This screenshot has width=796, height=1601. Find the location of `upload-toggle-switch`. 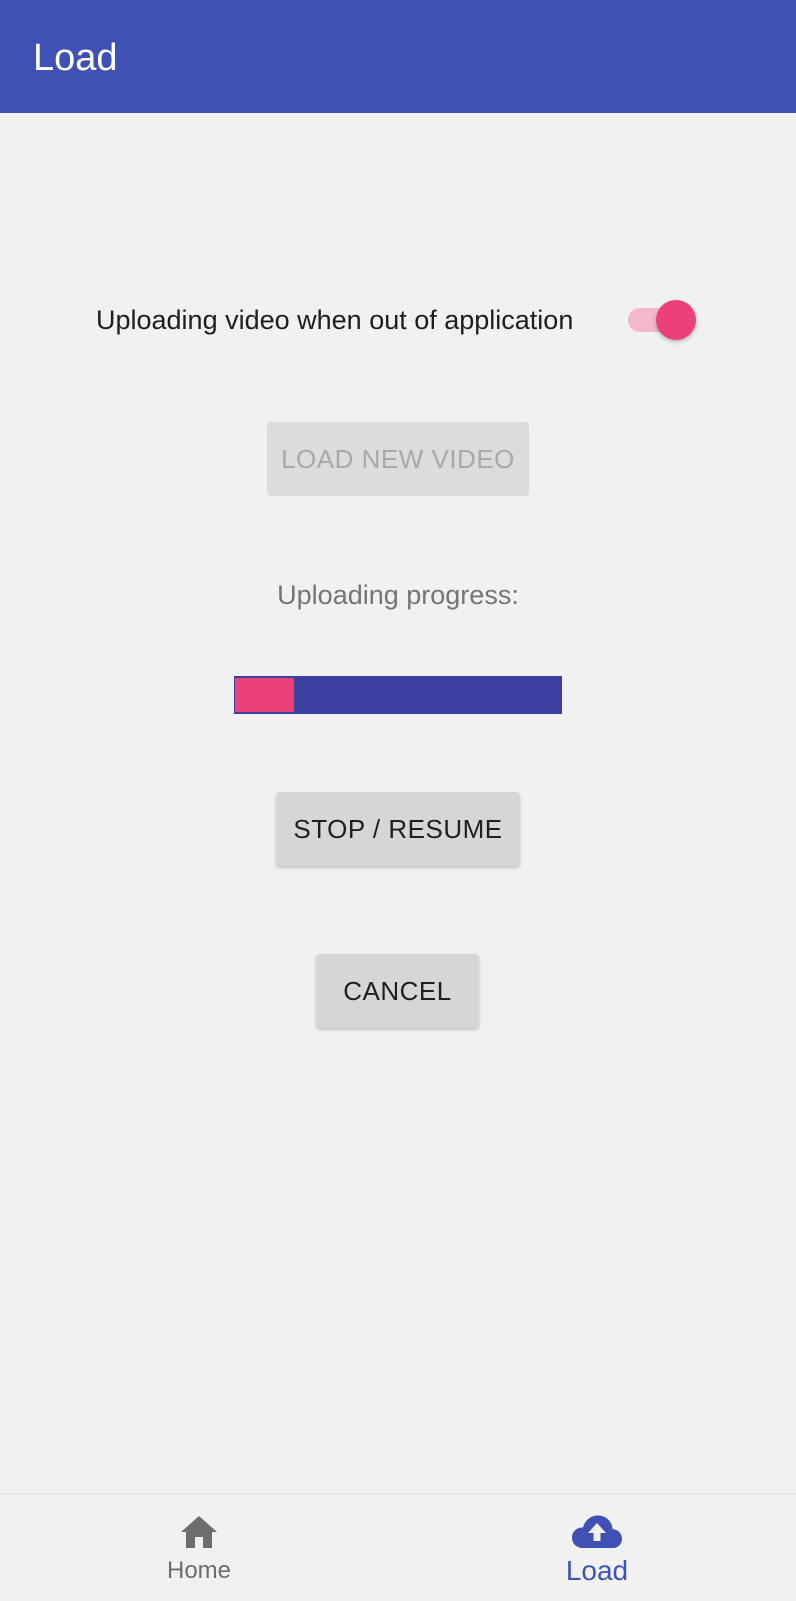

upload-toggle-switch is located at coordinates (662, 320).